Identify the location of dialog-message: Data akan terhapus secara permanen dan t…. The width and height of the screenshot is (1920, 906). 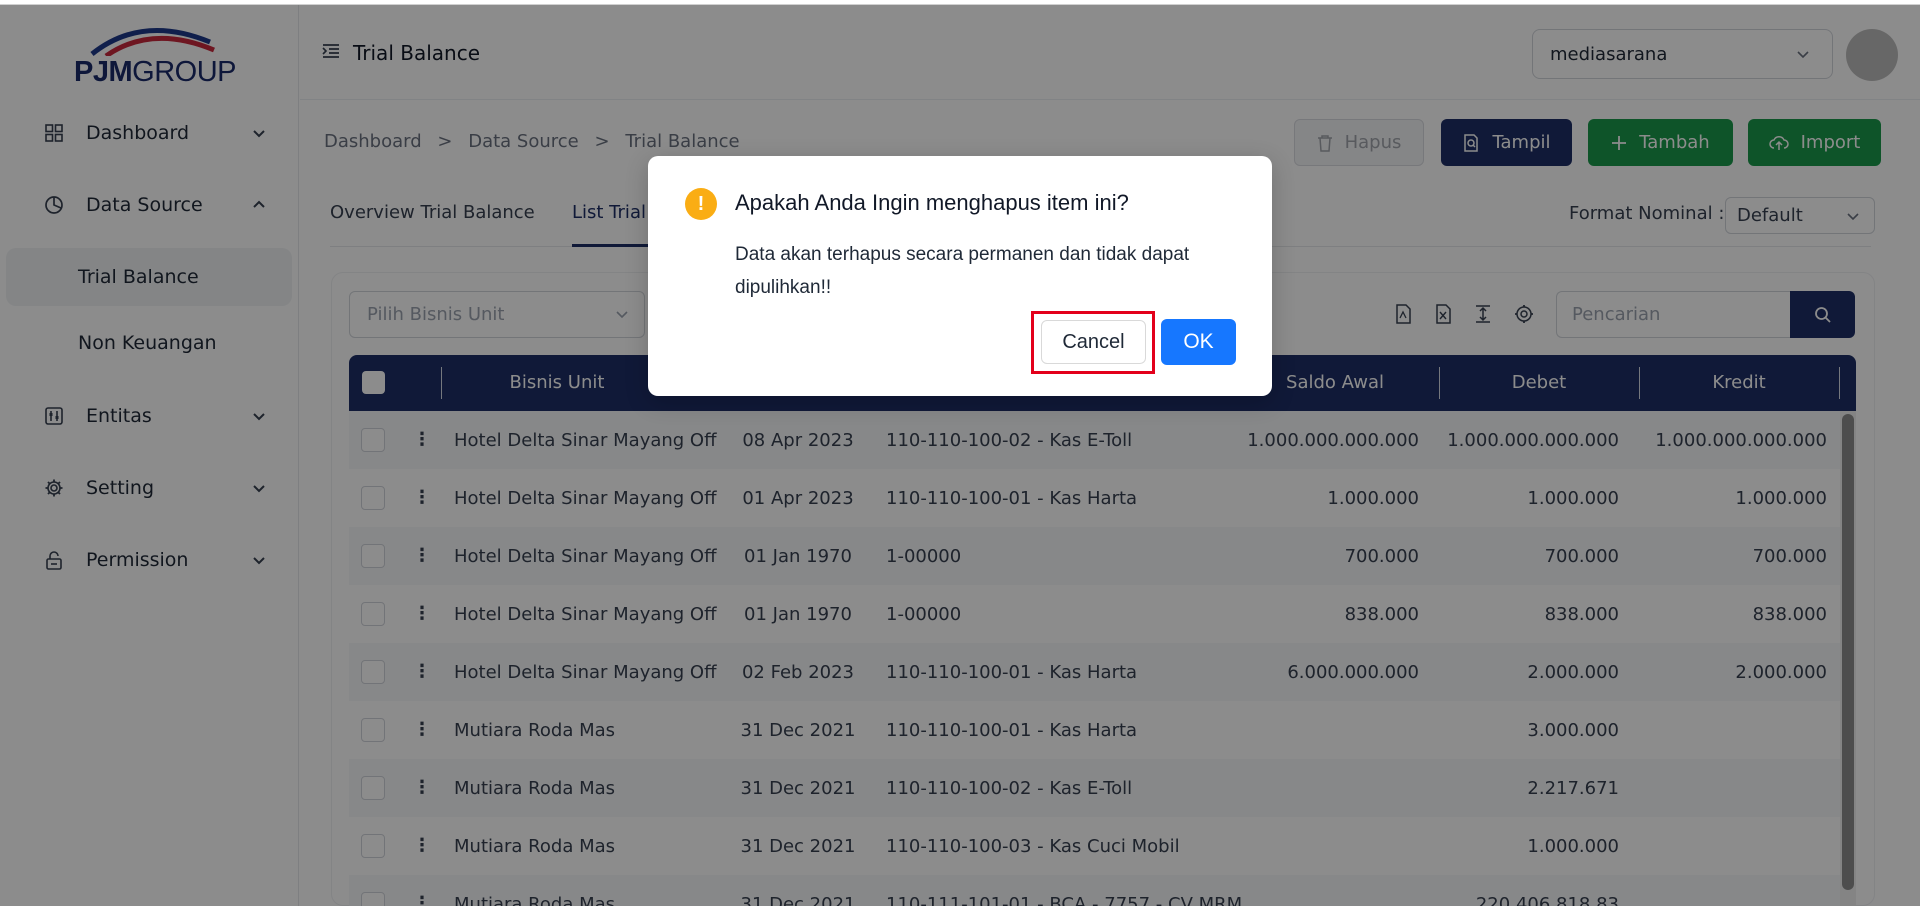
(962, 271).